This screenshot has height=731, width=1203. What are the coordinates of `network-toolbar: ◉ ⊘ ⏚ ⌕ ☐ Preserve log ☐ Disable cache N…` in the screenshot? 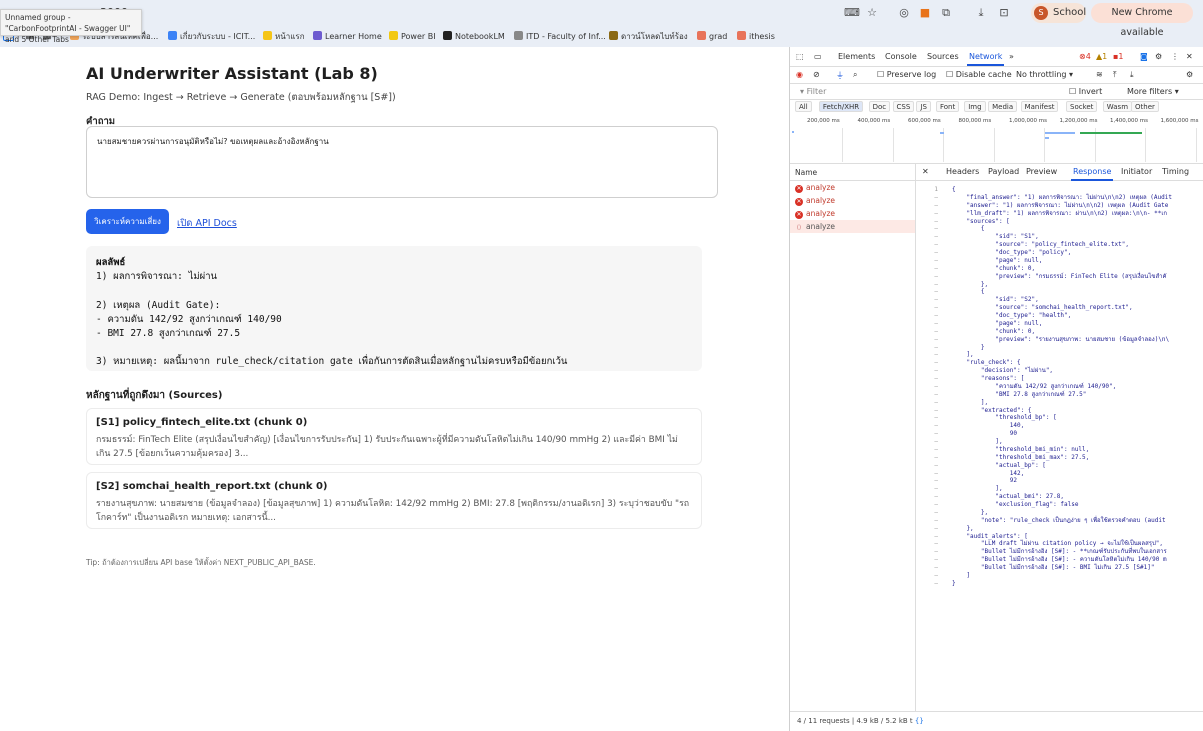 It's located at (996, 75).